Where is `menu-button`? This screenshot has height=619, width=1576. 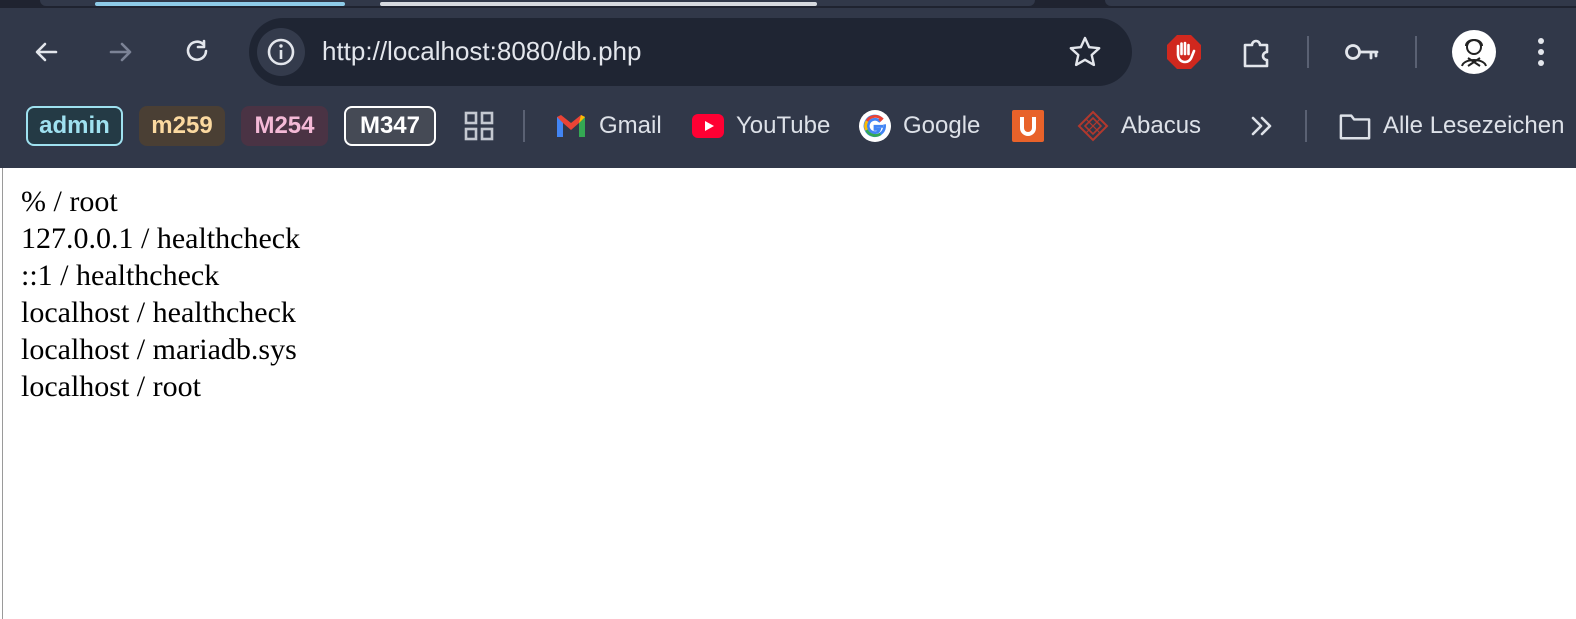
menu-button is located at coordinates (1541, 52).